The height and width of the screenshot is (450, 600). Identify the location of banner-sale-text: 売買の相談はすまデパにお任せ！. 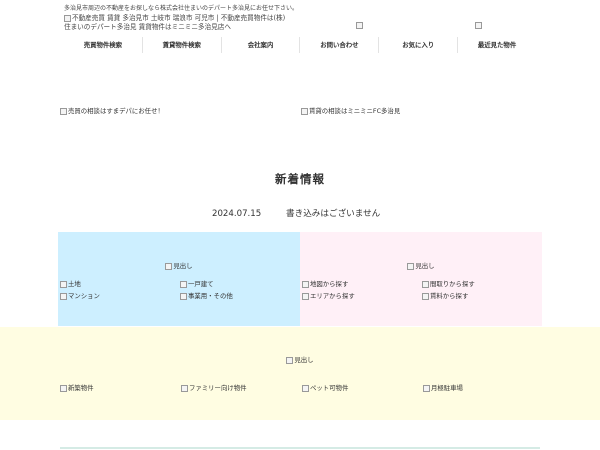
(116, 111).